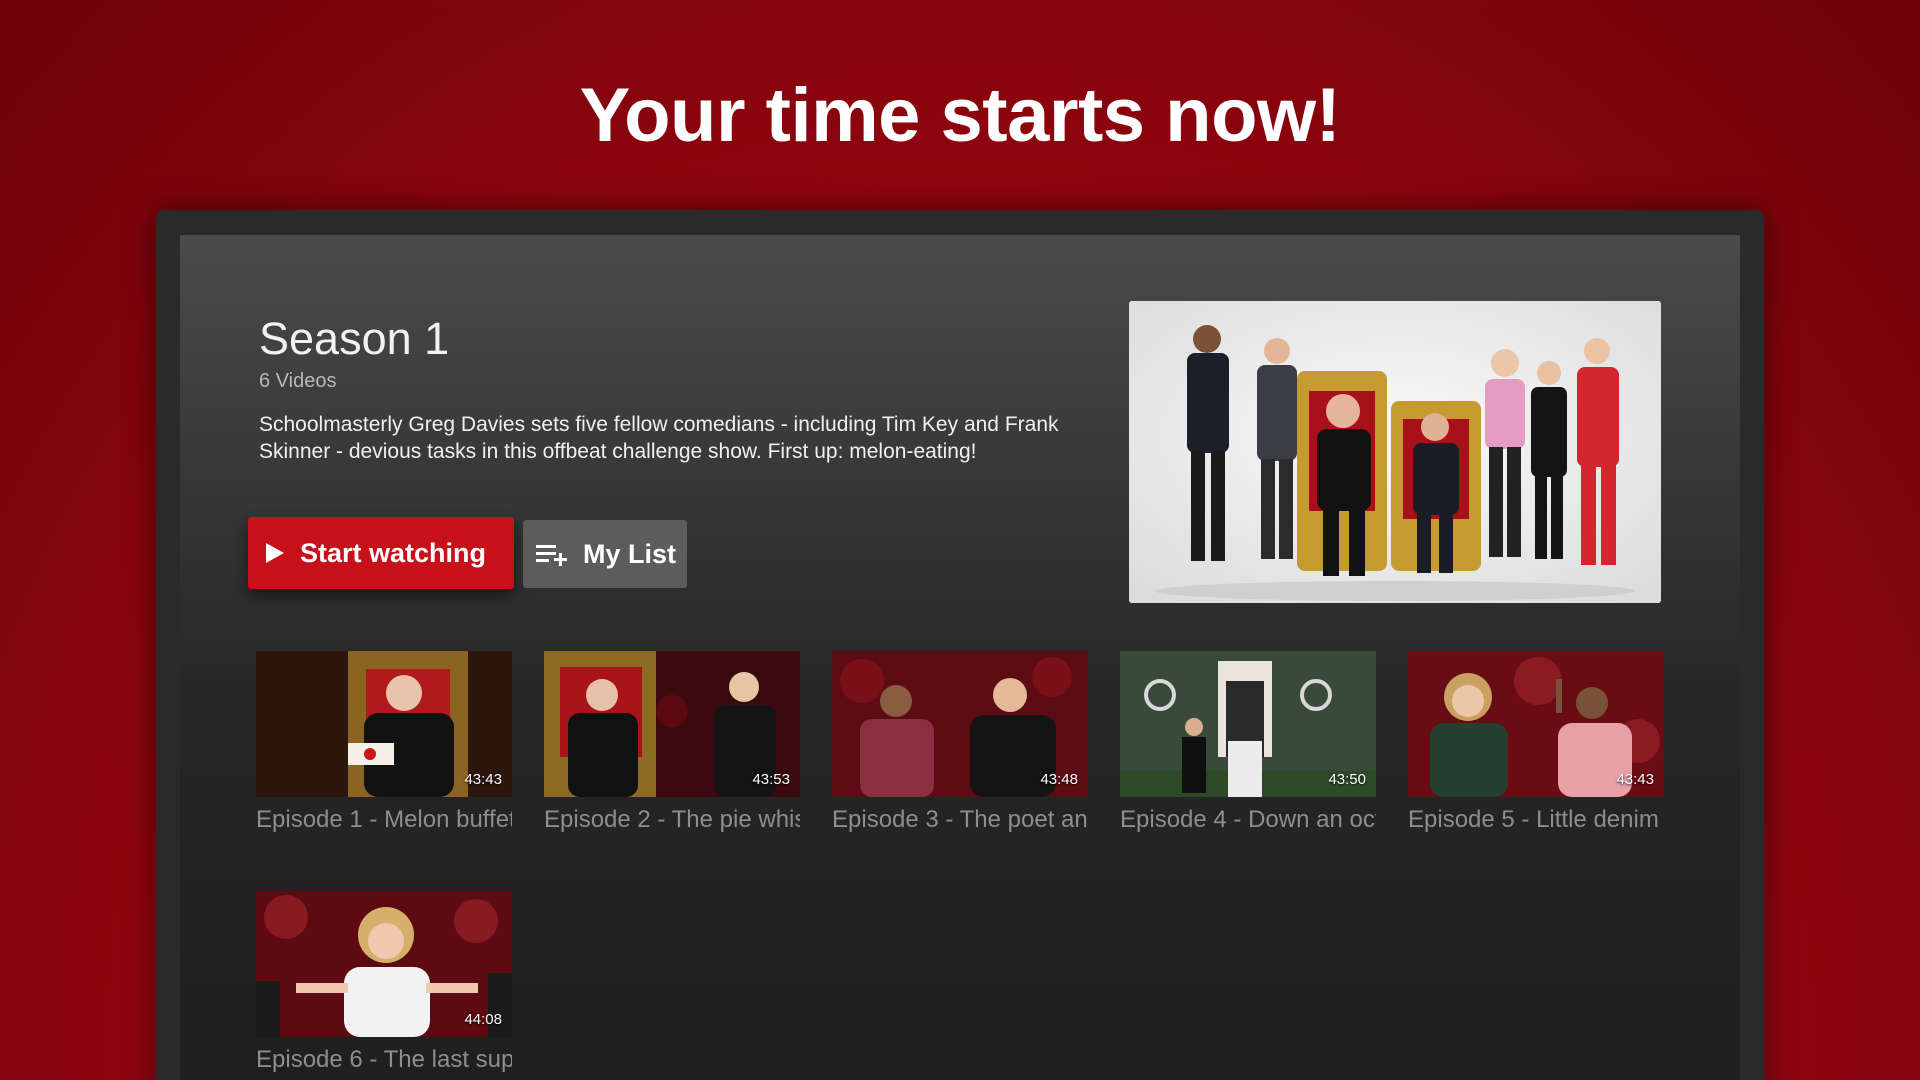 The width and height of the screenshot is (1920, 1080). Describe the element at coordinates (275, 553) in the screenshot. I see `play-icon` at that location.